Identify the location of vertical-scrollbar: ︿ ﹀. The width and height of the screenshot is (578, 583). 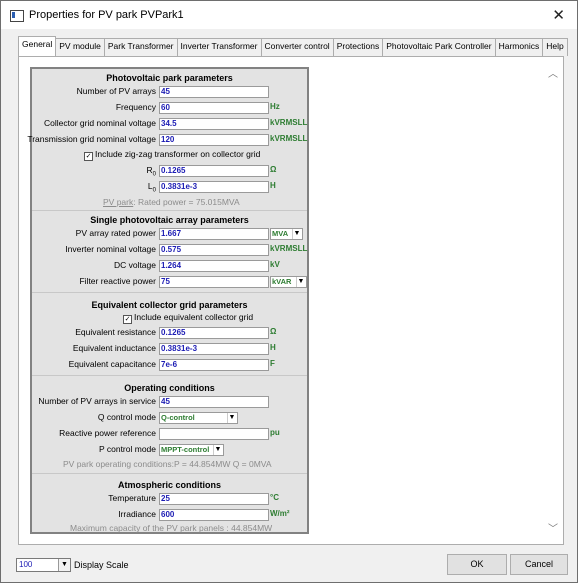
(554, 300).